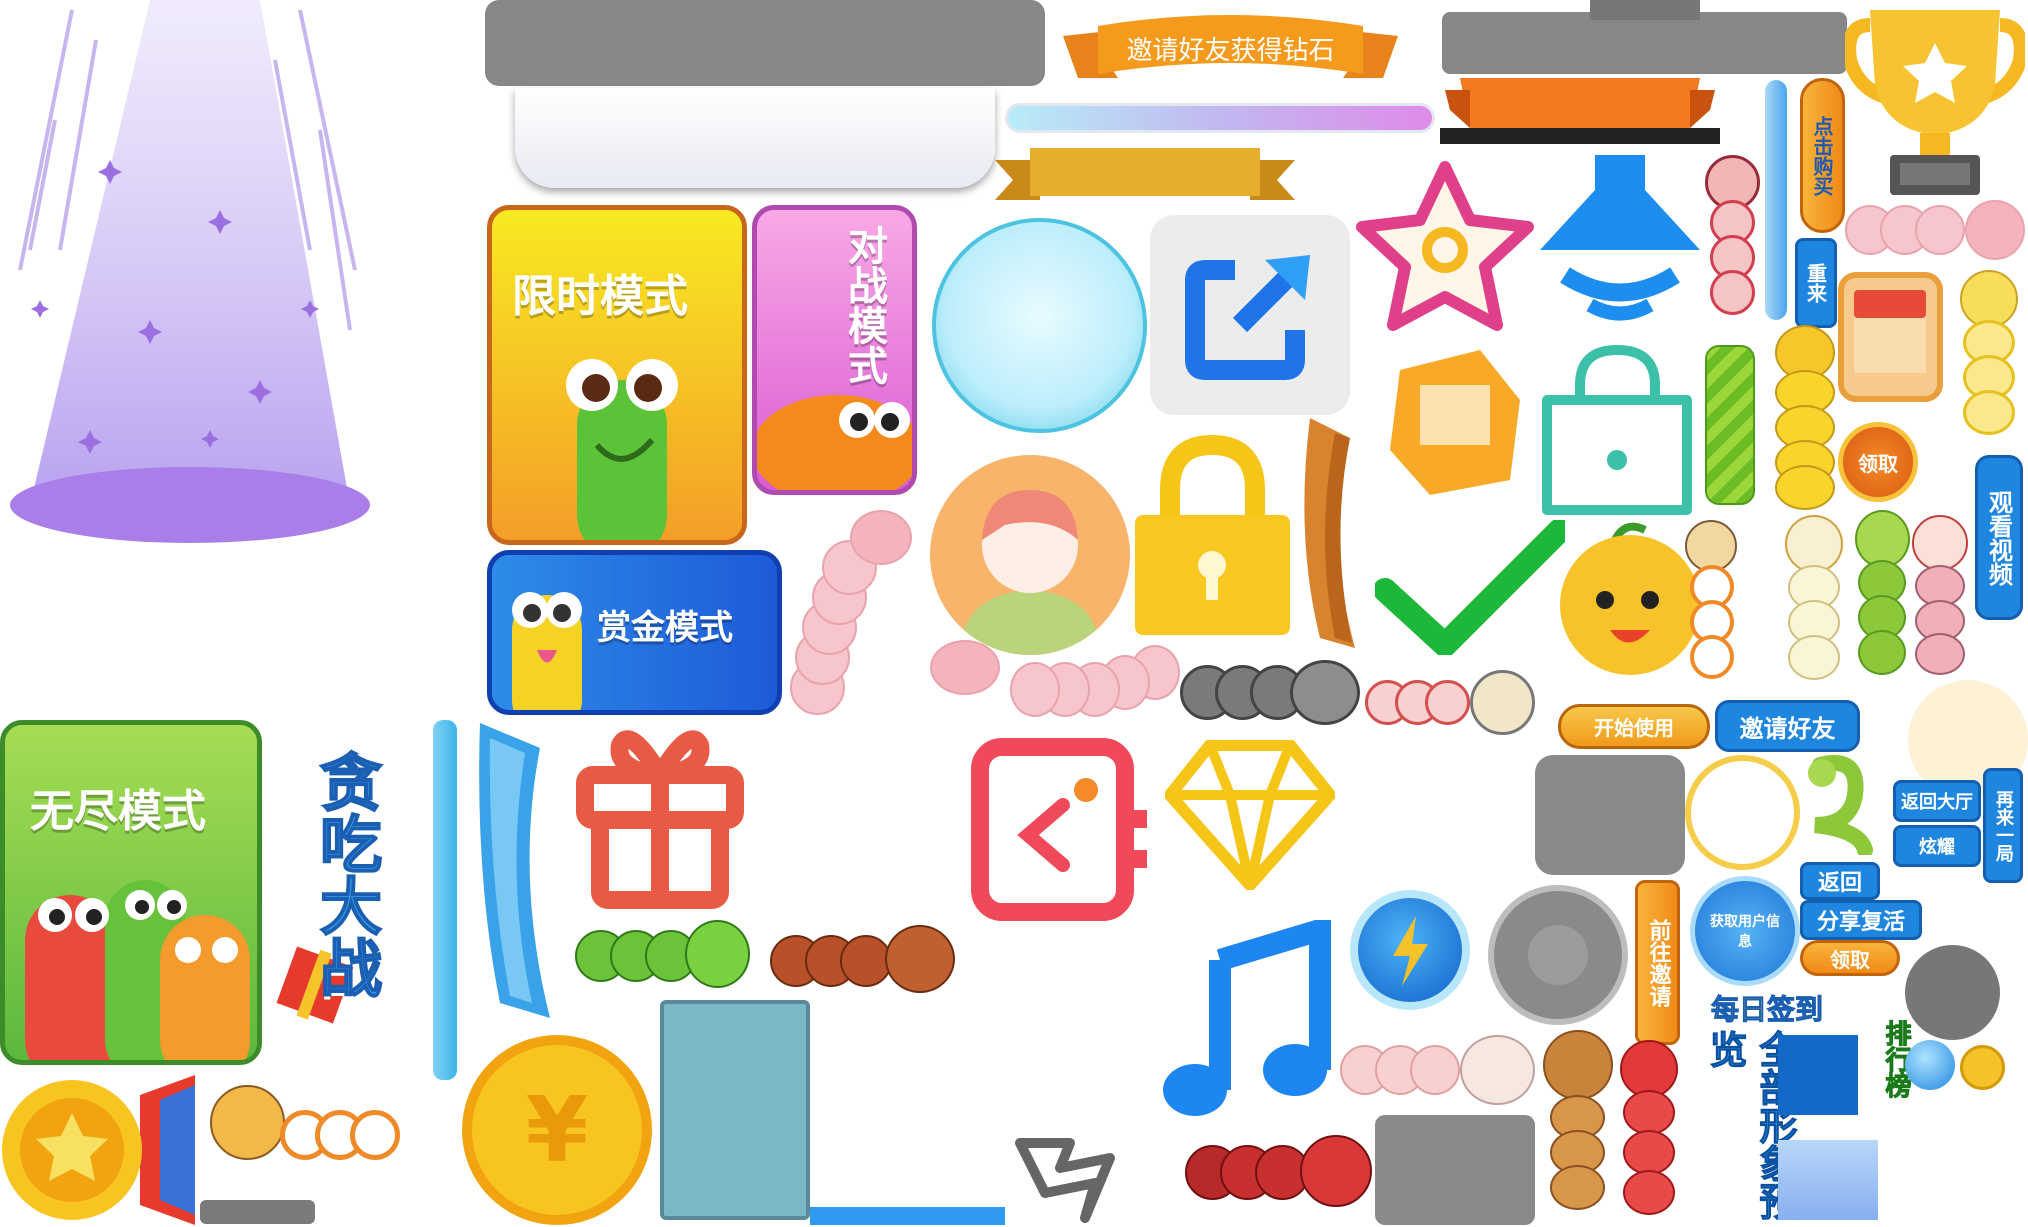  What do you see at coordinates (345, 874) in the screenshot?
I see `game-logo-title: 贪吃大战` at bounding box center [345, 874].